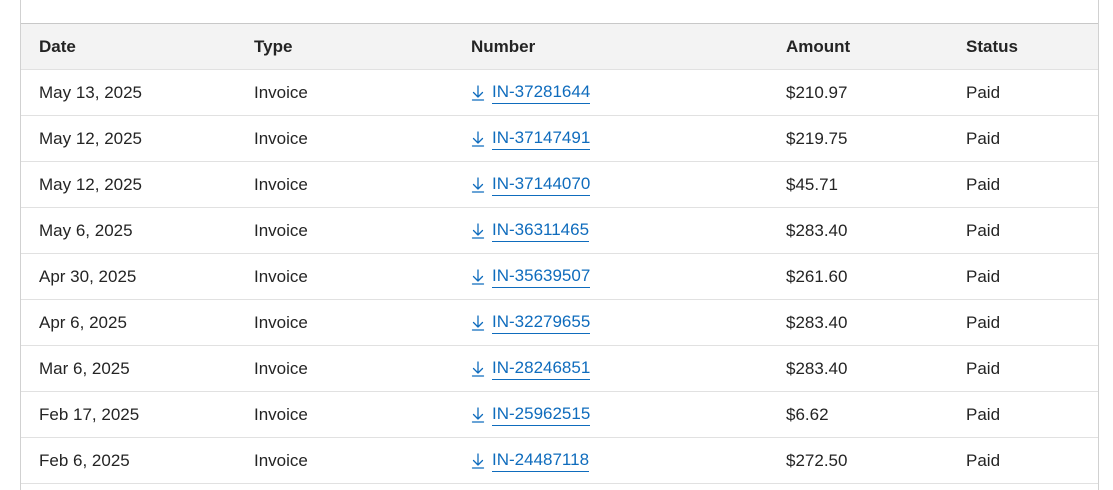 Image resolution: width=1113 pixels, height=490 pixels. What do you see at coordinates (57, 46) in the screenshot?
I see `column-header-date: Date` at bounding box center [57, 46].